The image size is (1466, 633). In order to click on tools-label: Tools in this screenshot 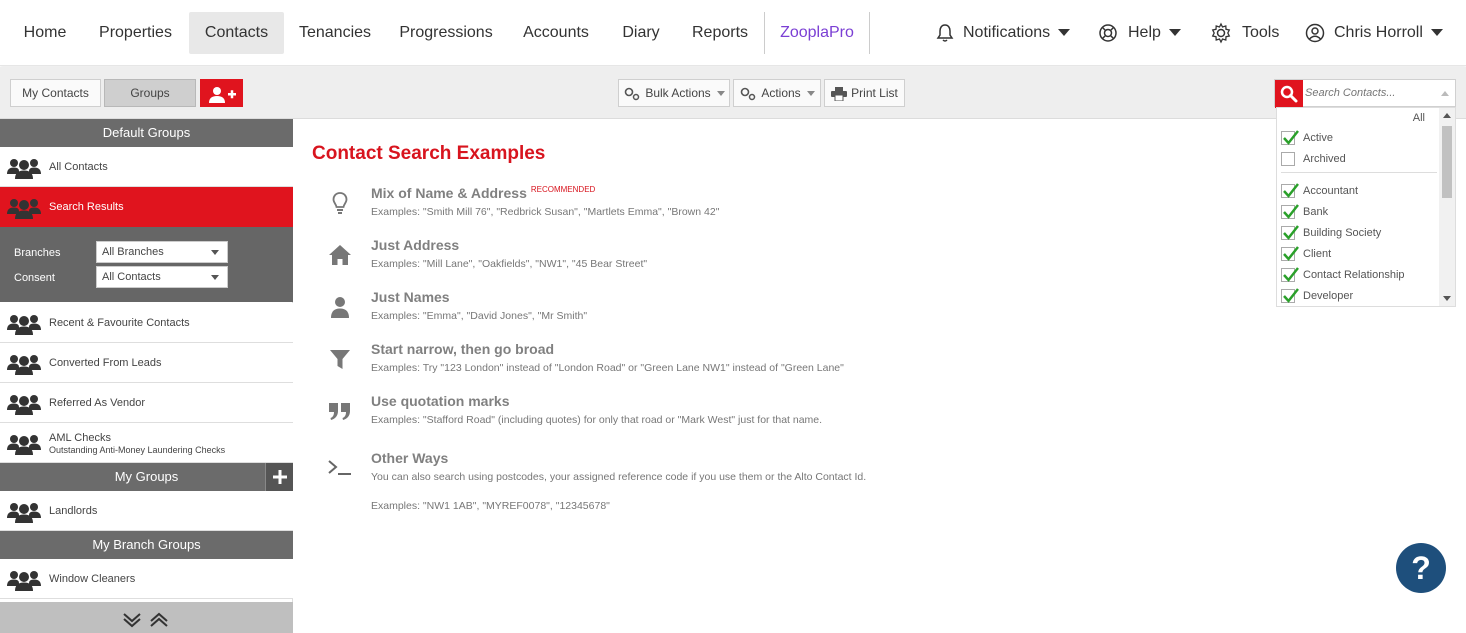, I will do `click(1261, 32)`.